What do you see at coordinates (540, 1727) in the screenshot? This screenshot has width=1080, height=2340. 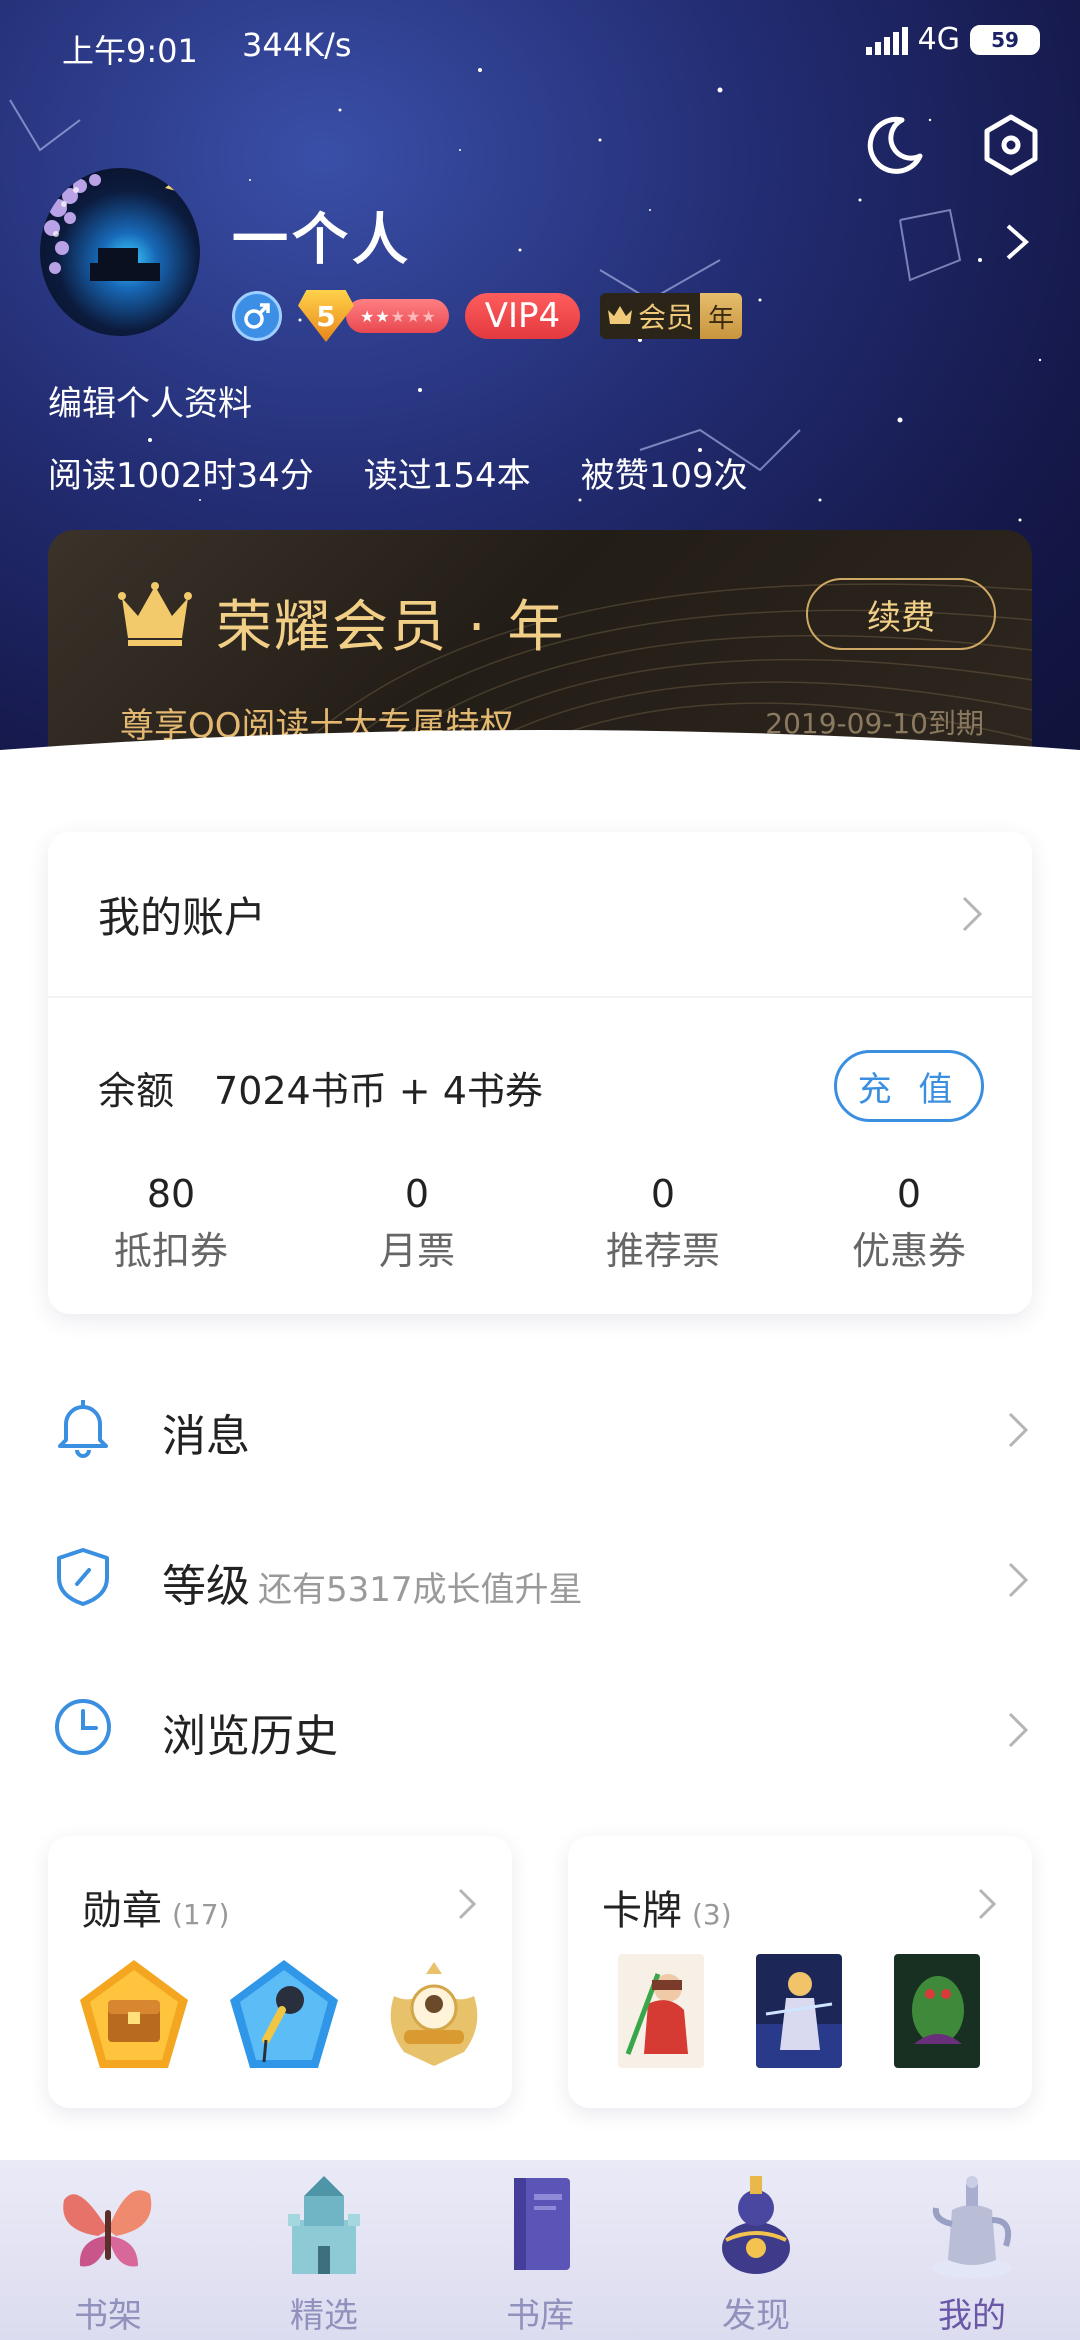 I see `menu-item-history: 浏览历史` at bounding box center [540, 1727].